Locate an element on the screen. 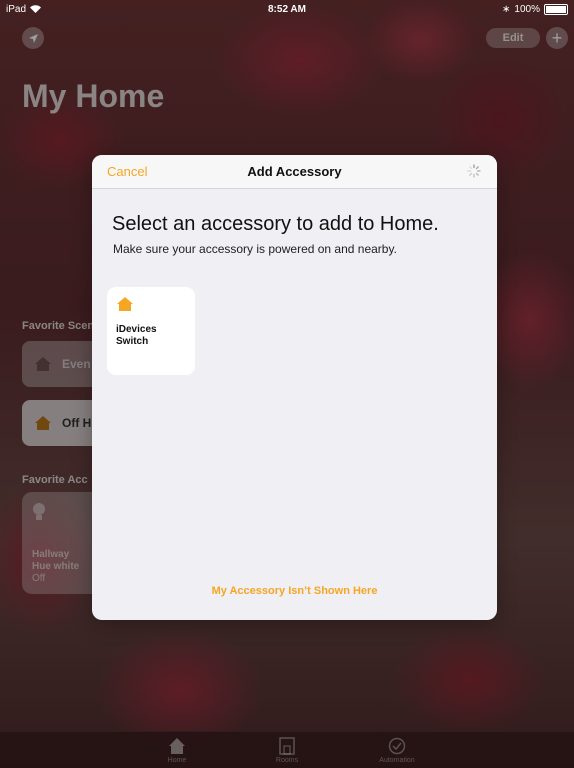  status-bar: iPad 8:52 AM ∗ 100% is located at coordinates (287, 9).